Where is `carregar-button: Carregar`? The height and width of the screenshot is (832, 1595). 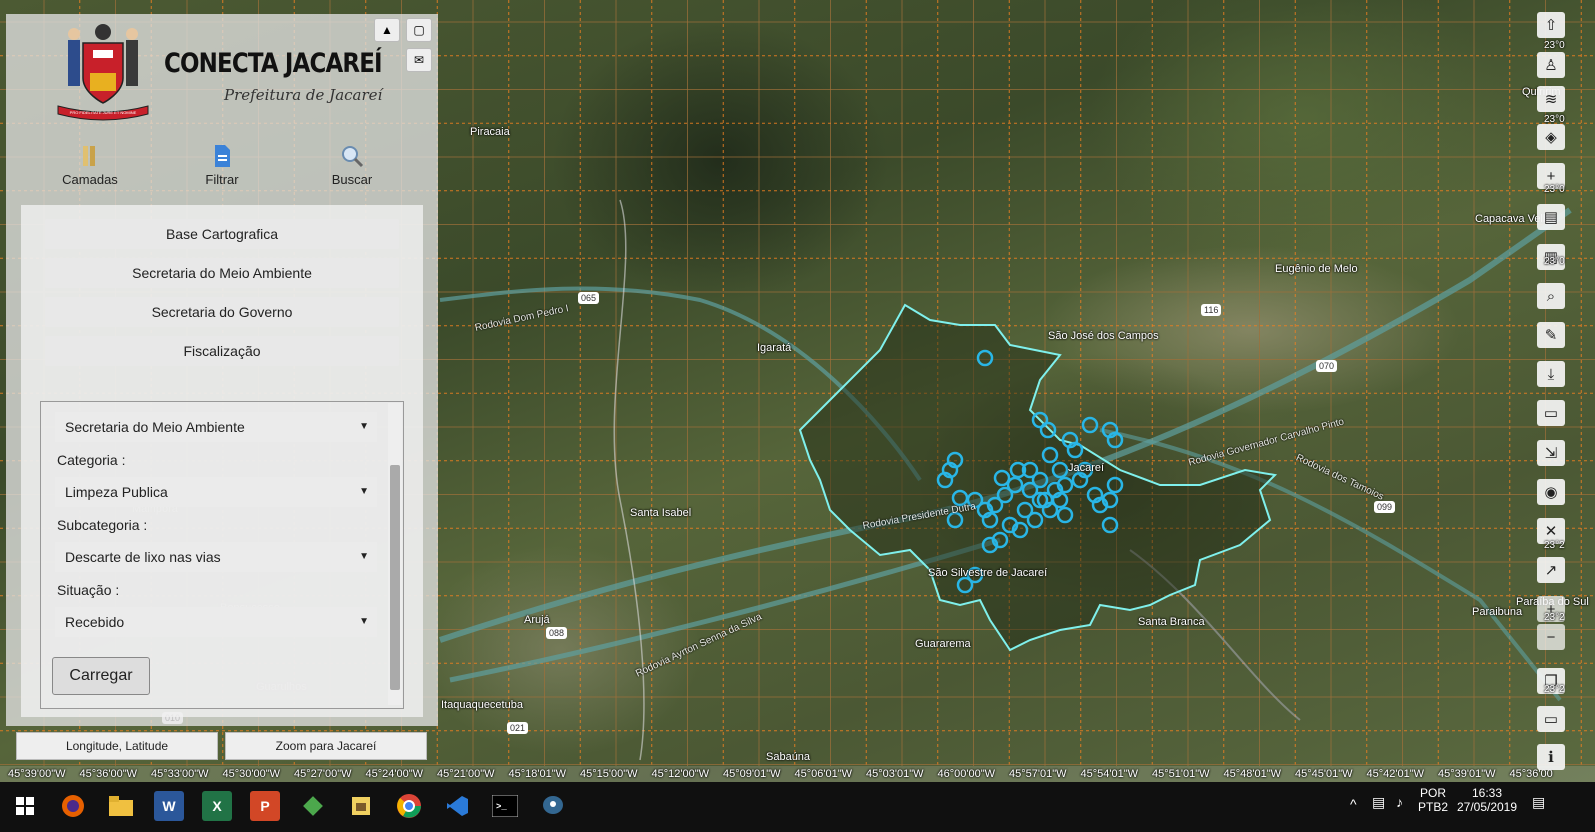 carregar-button: Carregar is located at coordinates (101, 676).